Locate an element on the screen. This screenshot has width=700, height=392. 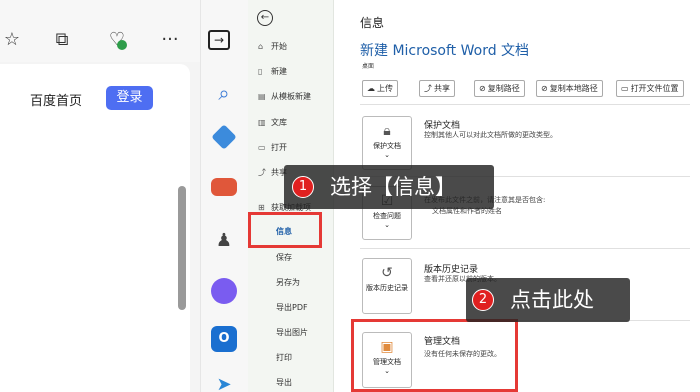
nav-item-export-pdf: 导出PDF is located at coordinates (292, 307).